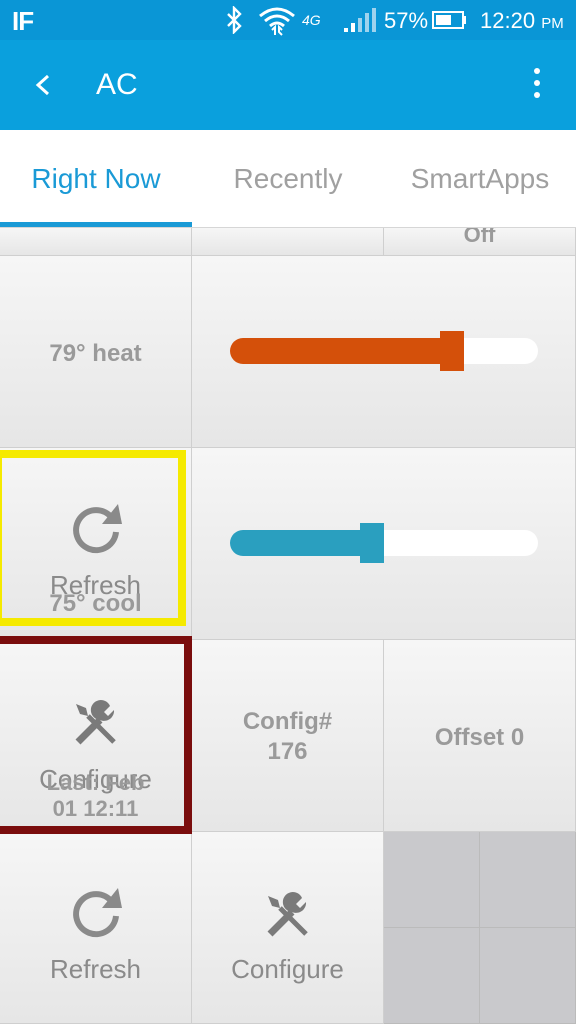  Describe the element at coordinates (341, 351) in the screenshot. I see `heat-slider-fill` at that location.